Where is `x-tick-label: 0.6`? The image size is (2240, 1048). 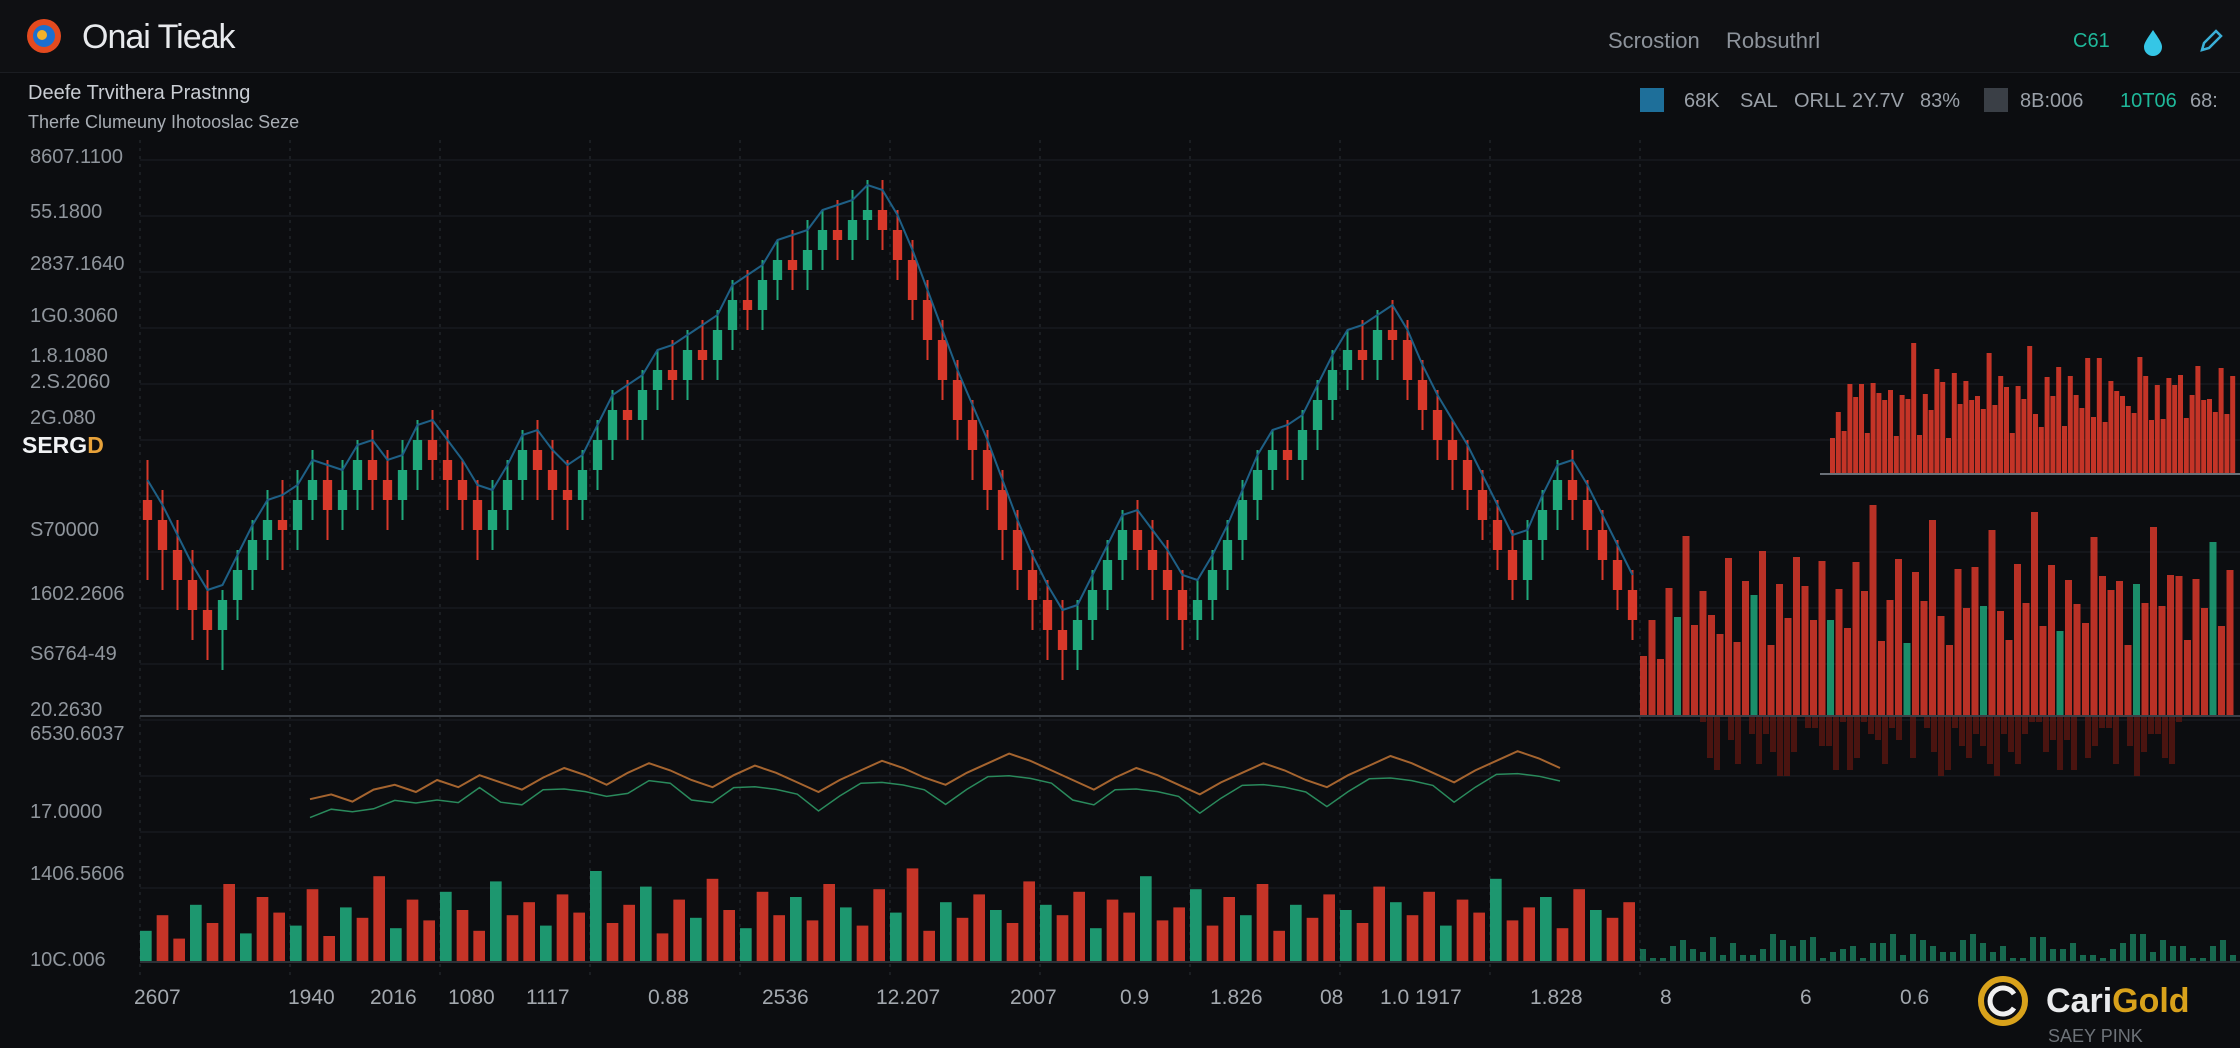 x-tick-label: 0.6 is located at coordinates (1914, 997).